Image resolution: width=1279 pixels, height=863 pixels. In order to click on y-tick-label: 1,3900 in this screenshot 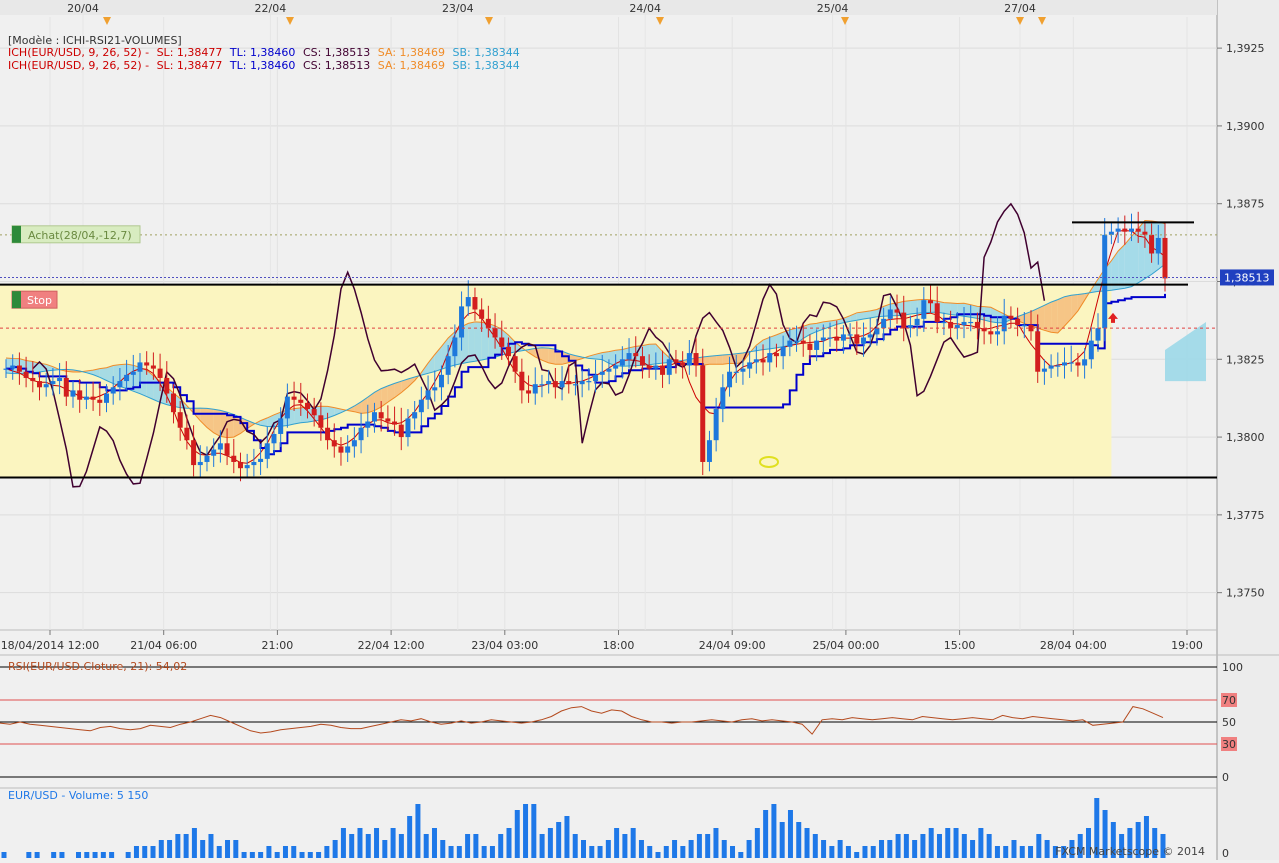, I will do `click(1245, 126)`.